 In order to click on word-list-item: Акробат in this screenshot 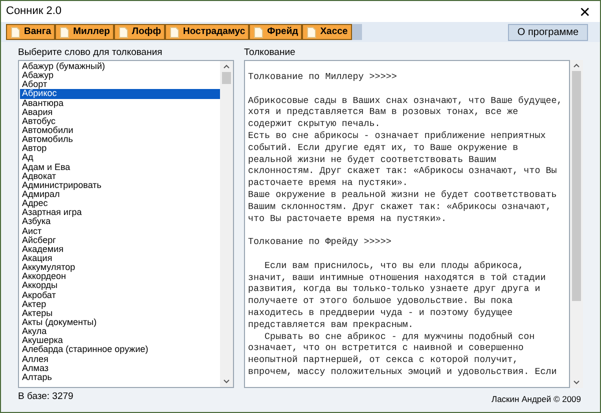, I will do `click(120, 295)`.